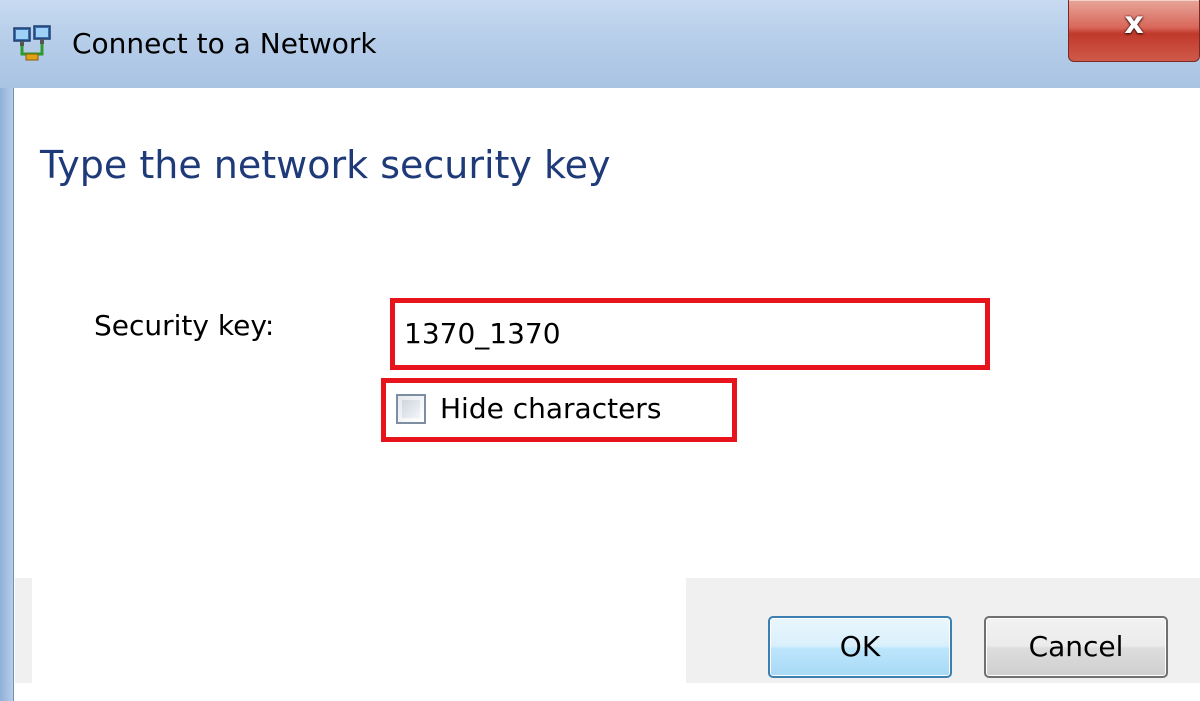 This screenshot has width=1200, height=701. Describe the element at coordinates (860, 647) in the screenshot. I see `ok-button: OK` at that location.